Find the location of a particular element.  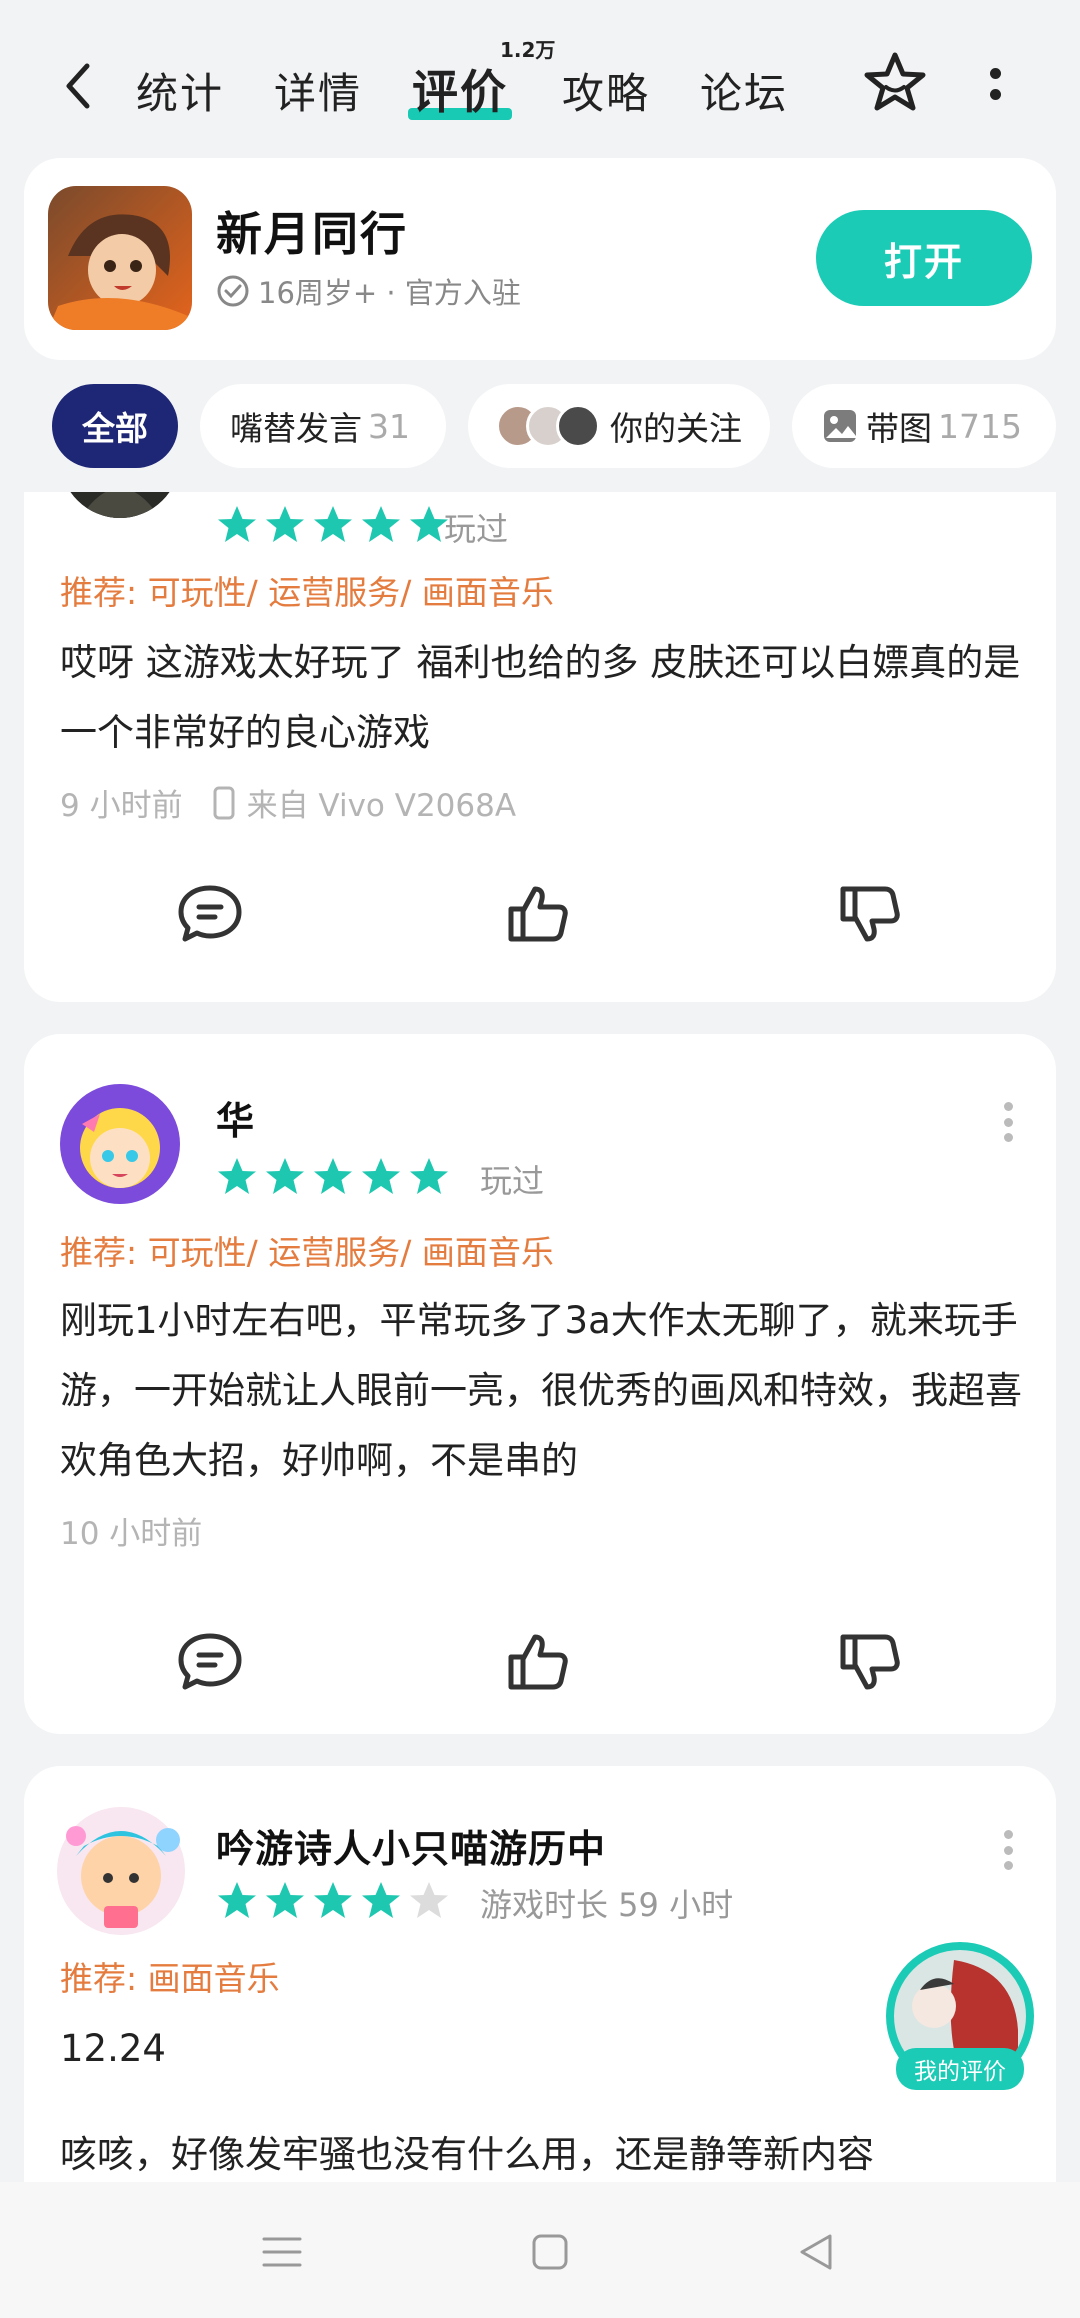

chip-with-images-count: 1715 is located at coordinates (980, 426).